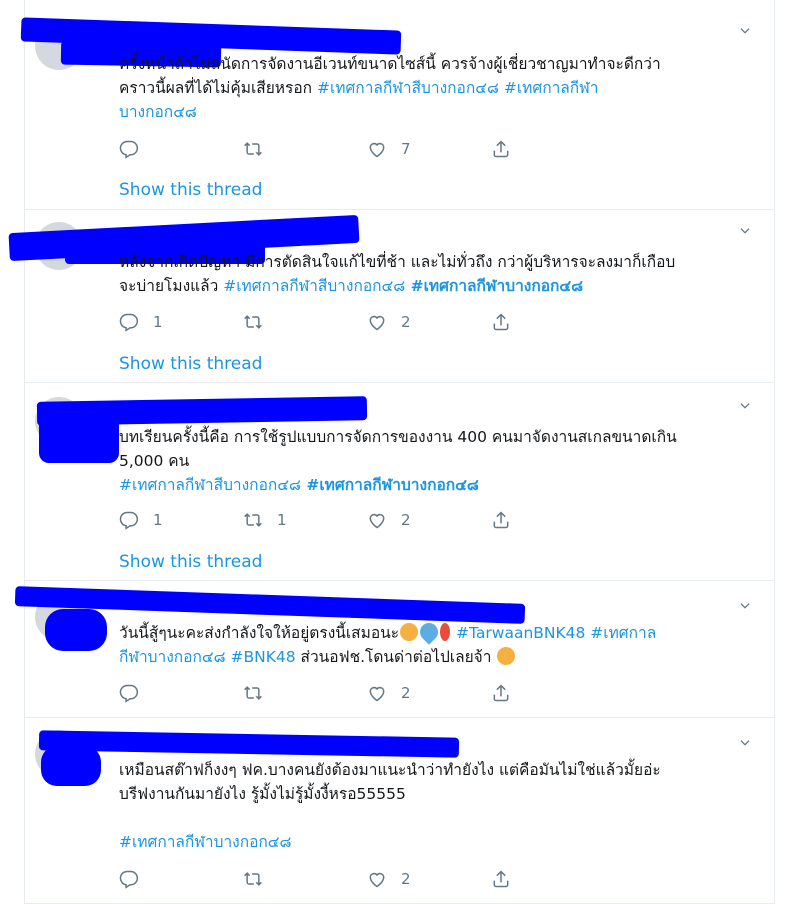  Describe the element at coordinates (553, 633) in the screenshot. I see `hashtag-link: #TarwaanBNK48 #เทศกาล` at that location.